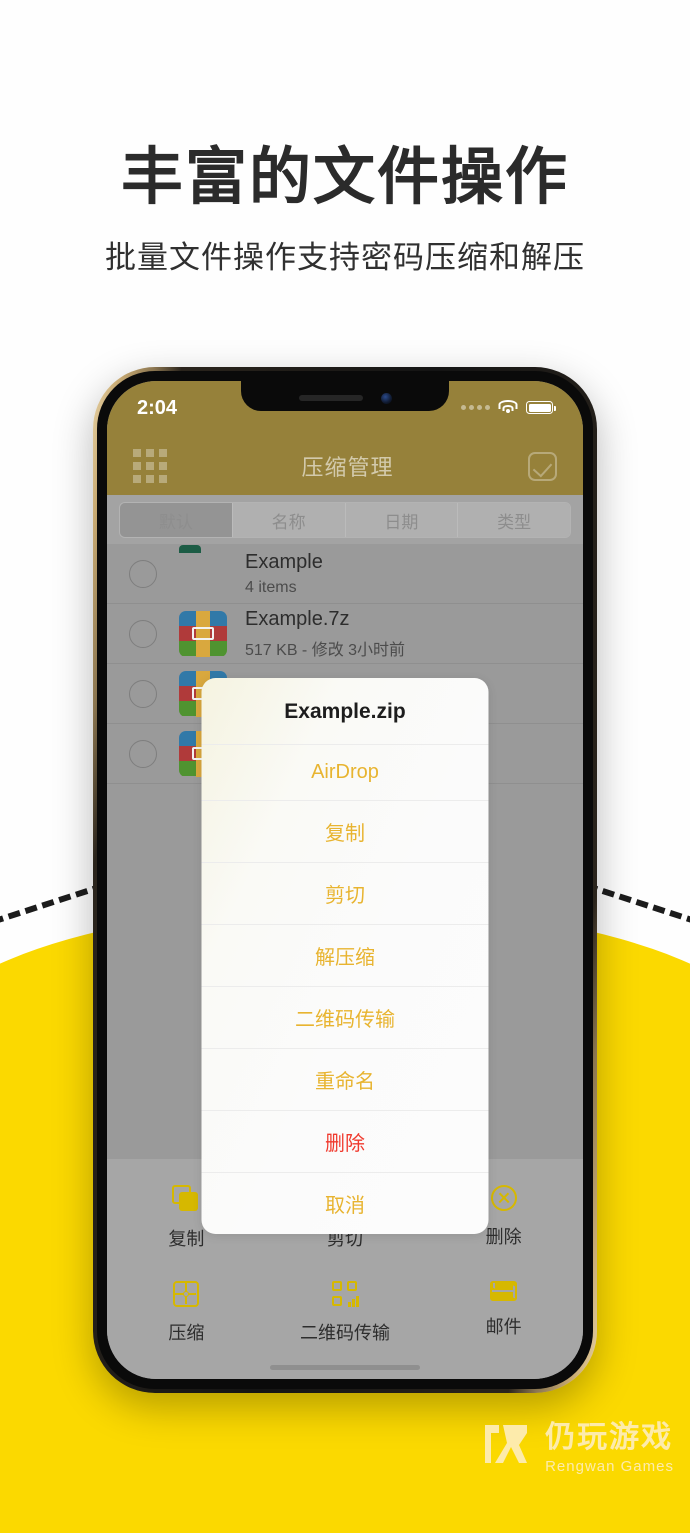 The width and height of the screenshot is (690, 1533). What do you see at coordinates (345, 257) in the screenshot?
I see `page-subtitle: 批量文件操作支持密码压缩和解压` at bounding box center [345, 257].